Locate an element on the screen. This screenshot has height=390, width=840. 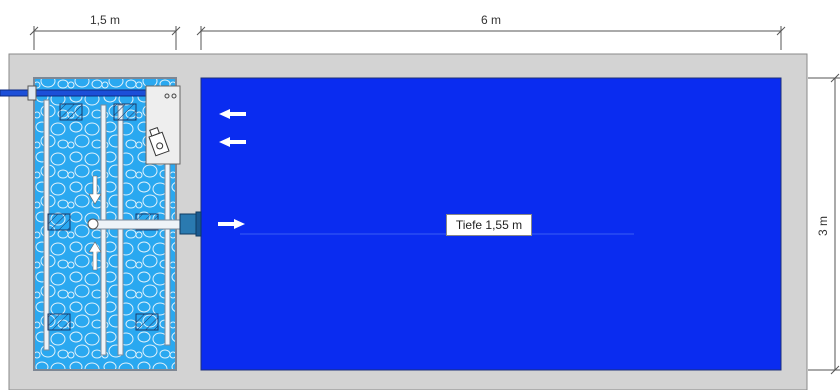
dimension-filter-width-label: 1,5 m is located at coordinates (105, 20).